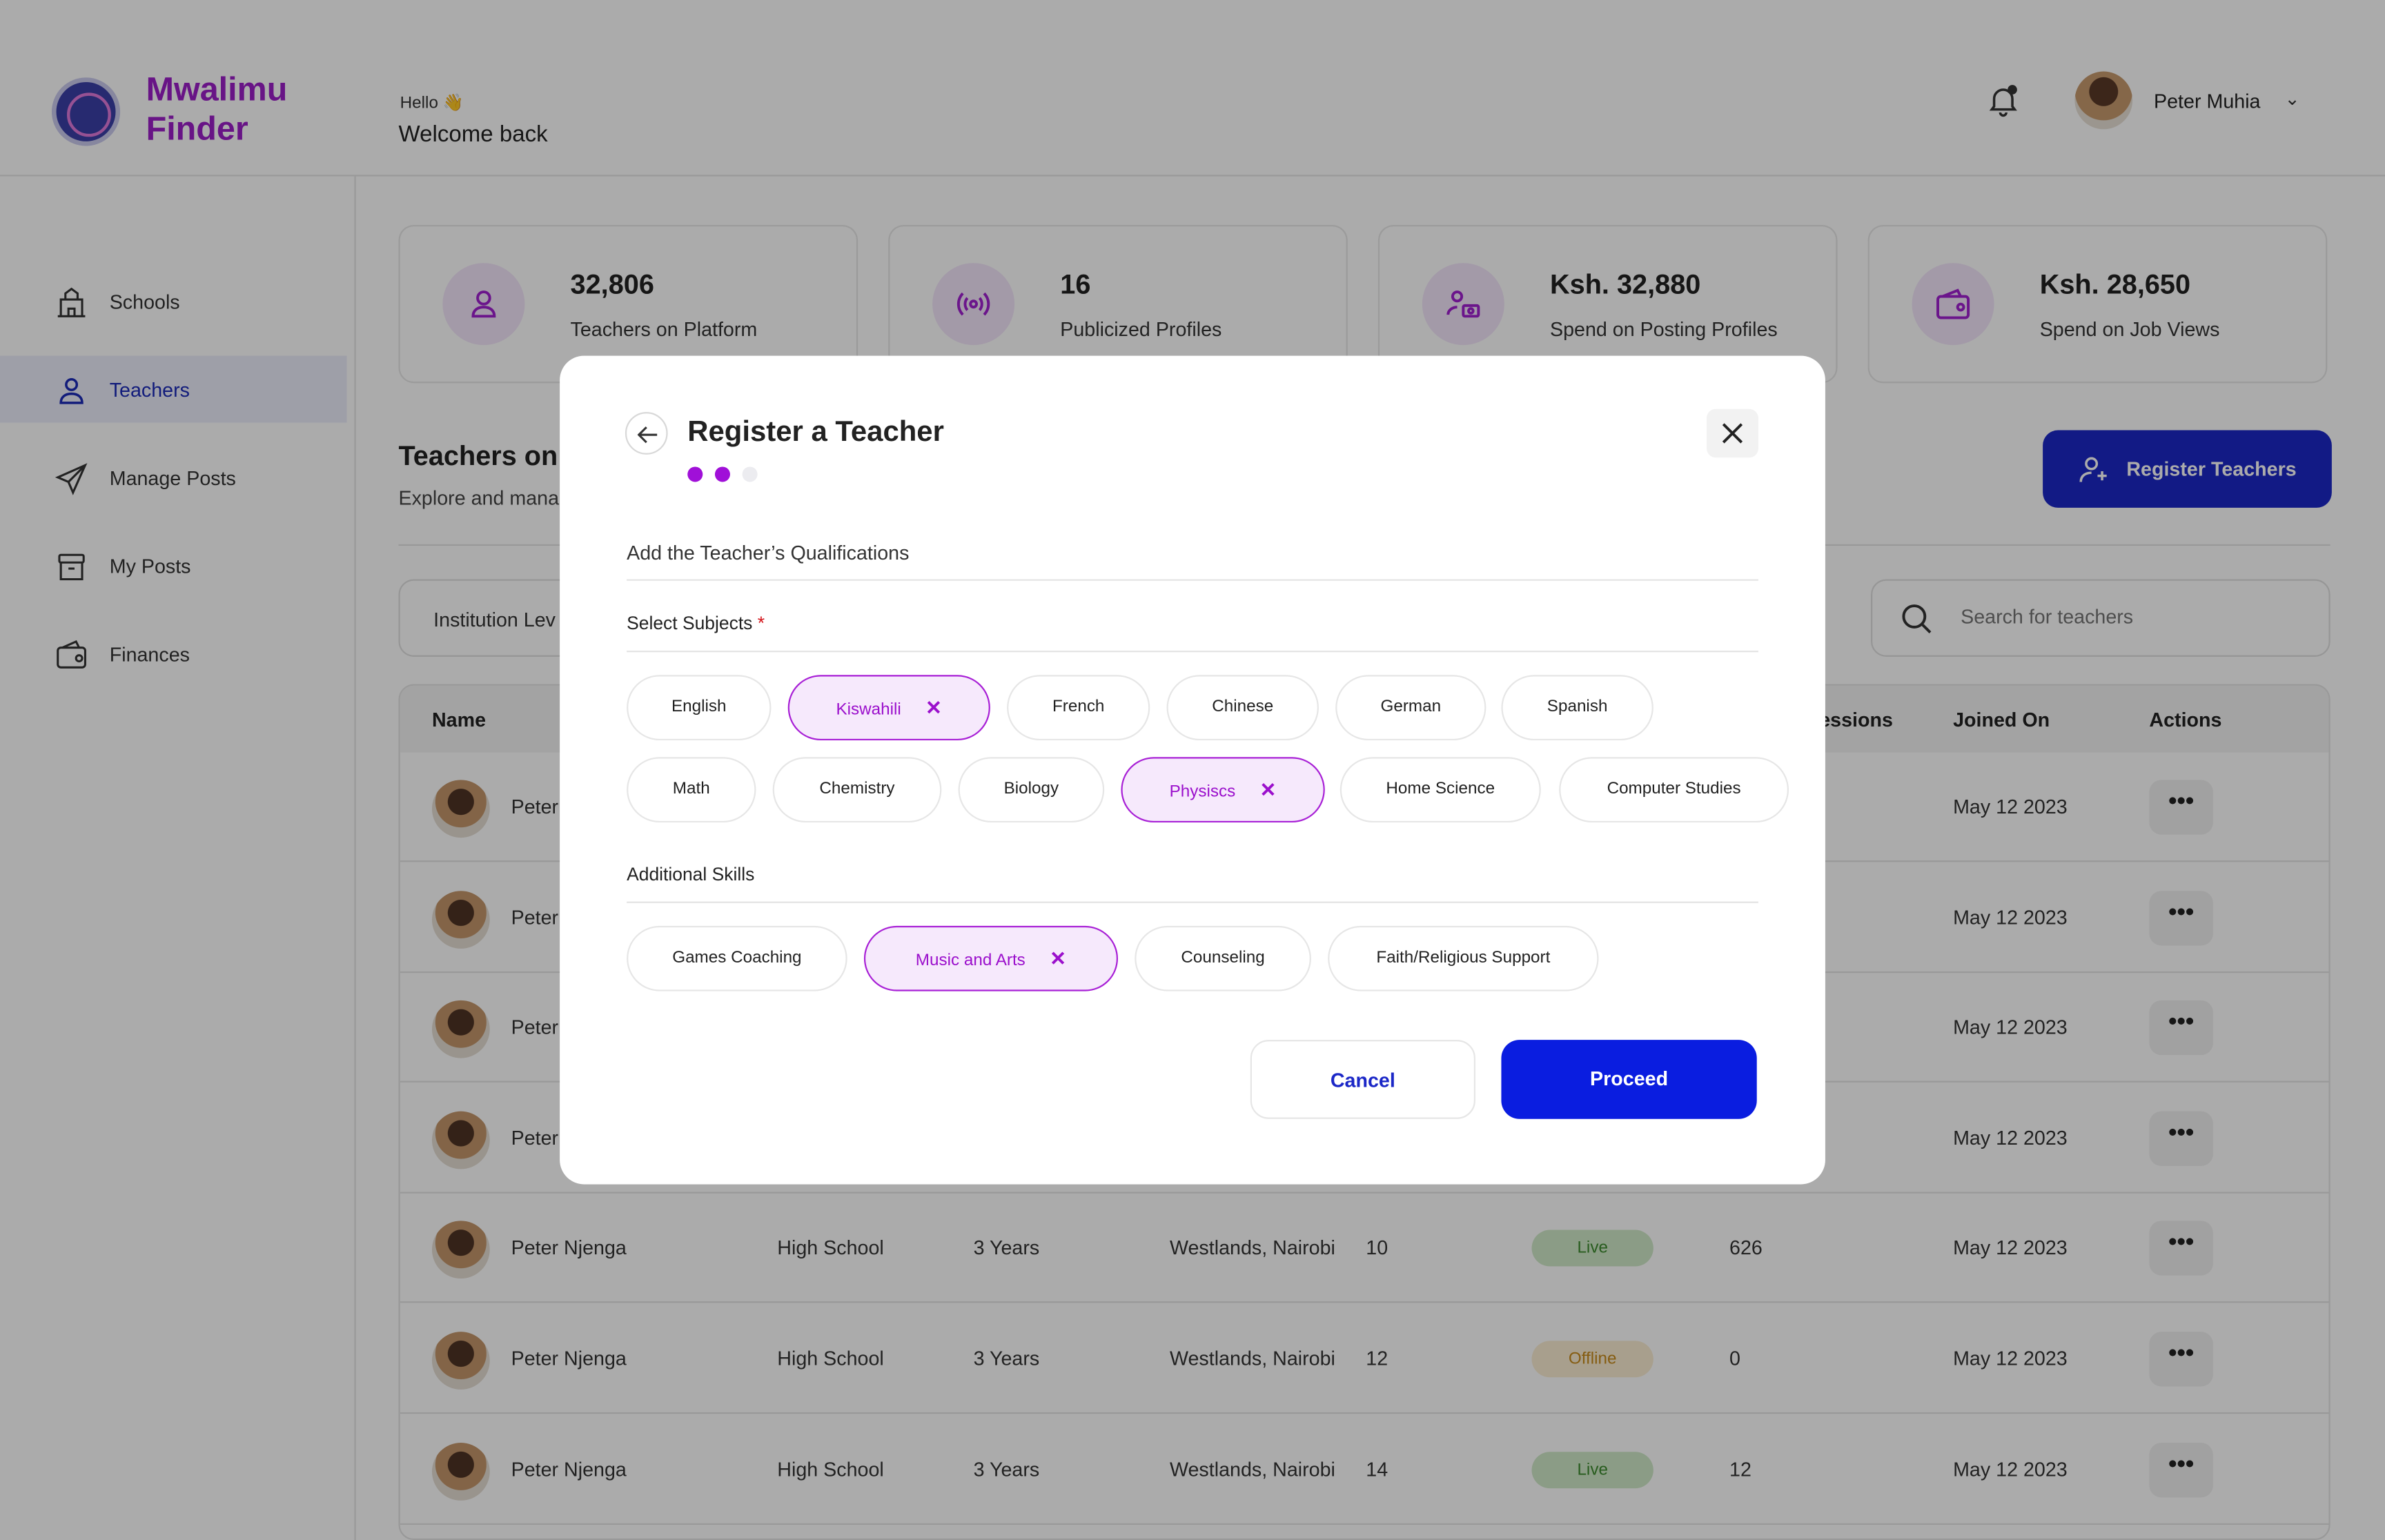 The width and height of the screenshot is (2385, 1540). I want to click on cancel-button: Cancel, so click(1362, 1079).